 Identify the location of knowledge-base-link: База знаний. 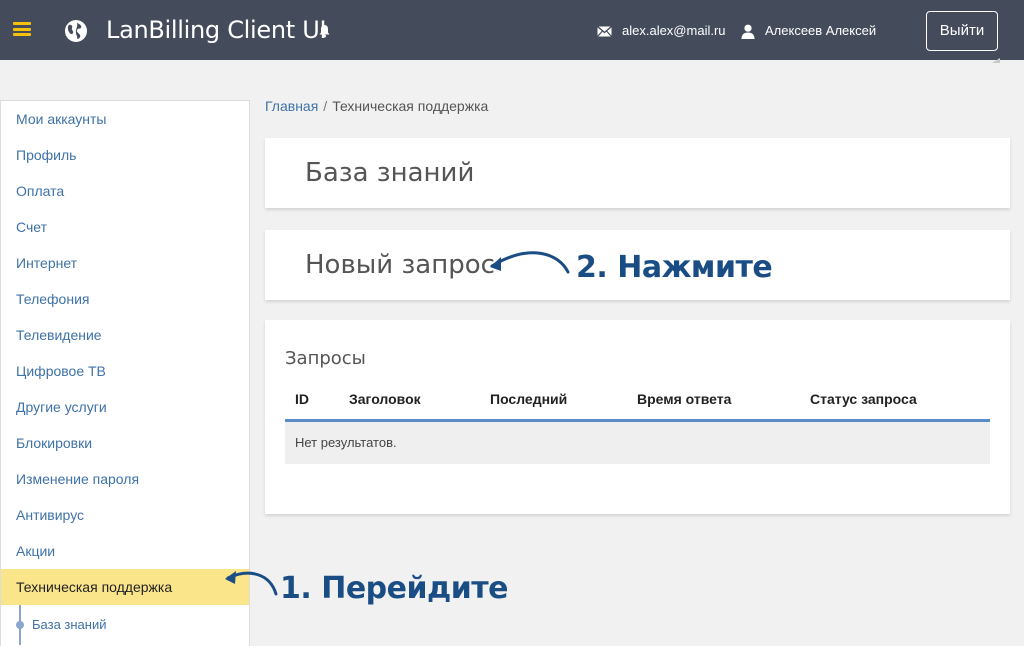
(389, 173).